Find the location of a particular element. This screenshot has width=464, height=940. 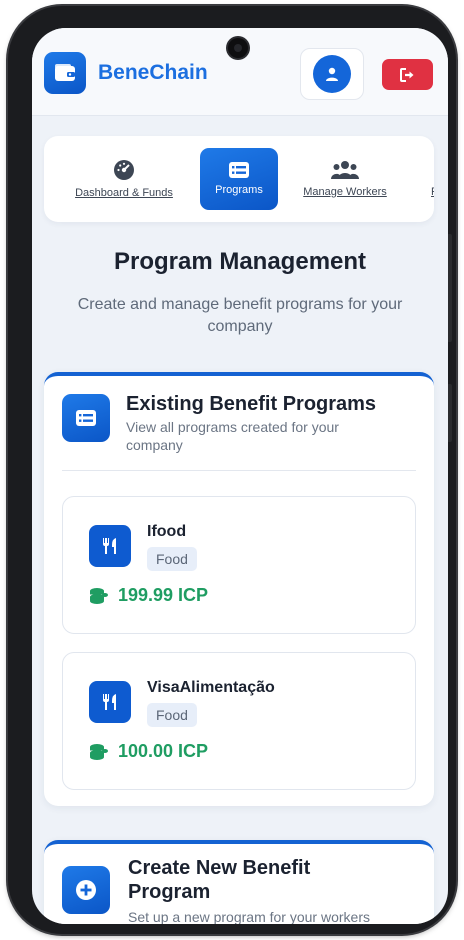

program-amount-row: 199.99 ICP is located at coordinates (148, 595).